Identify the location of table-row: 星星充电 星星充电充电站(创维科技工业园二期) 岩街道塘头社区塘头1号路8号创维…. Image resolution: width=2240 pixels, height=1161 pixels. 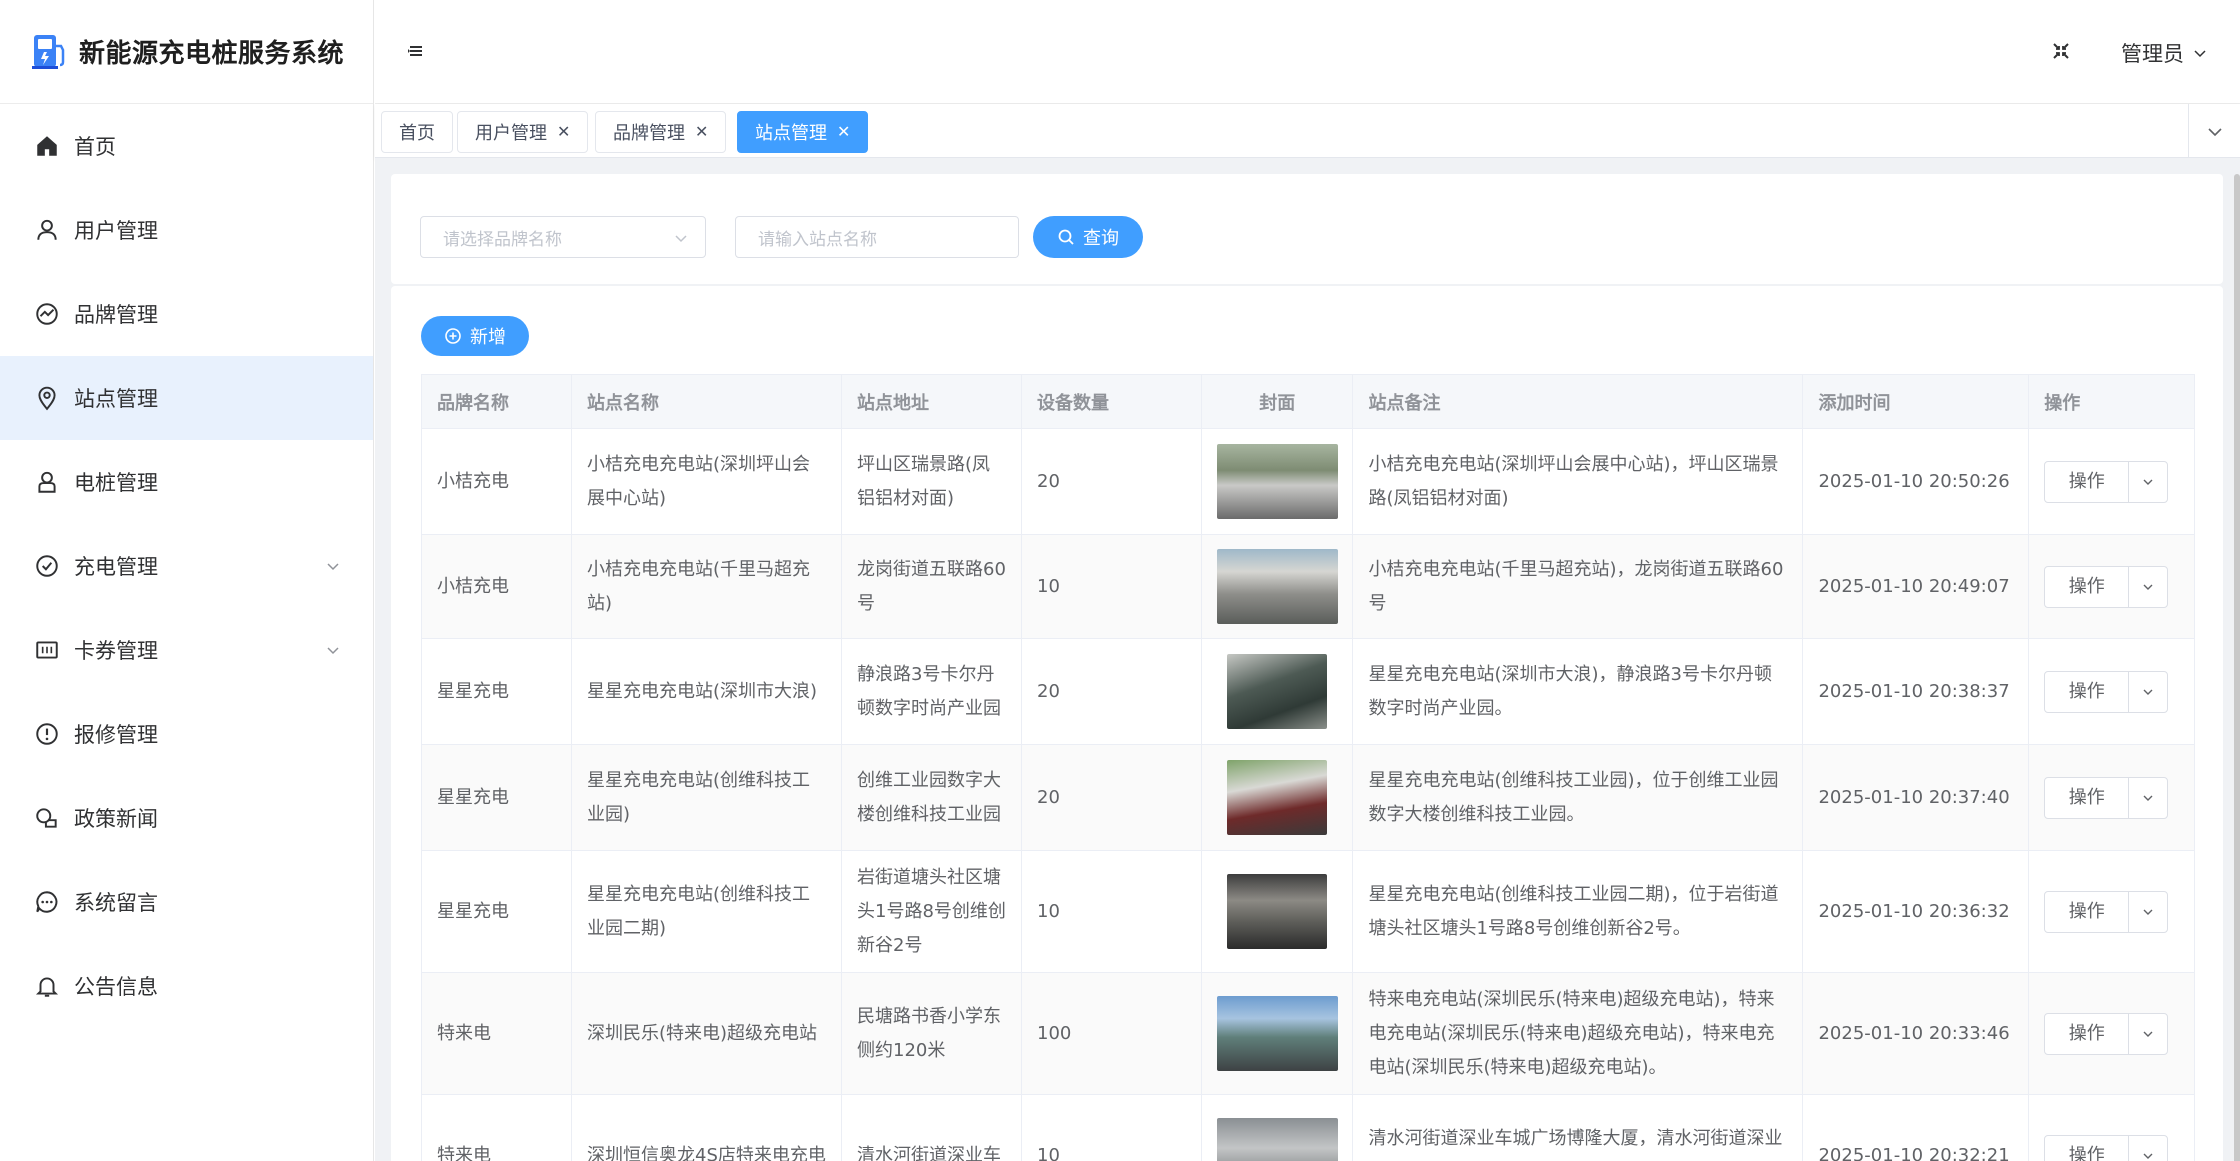
(1308, 911).